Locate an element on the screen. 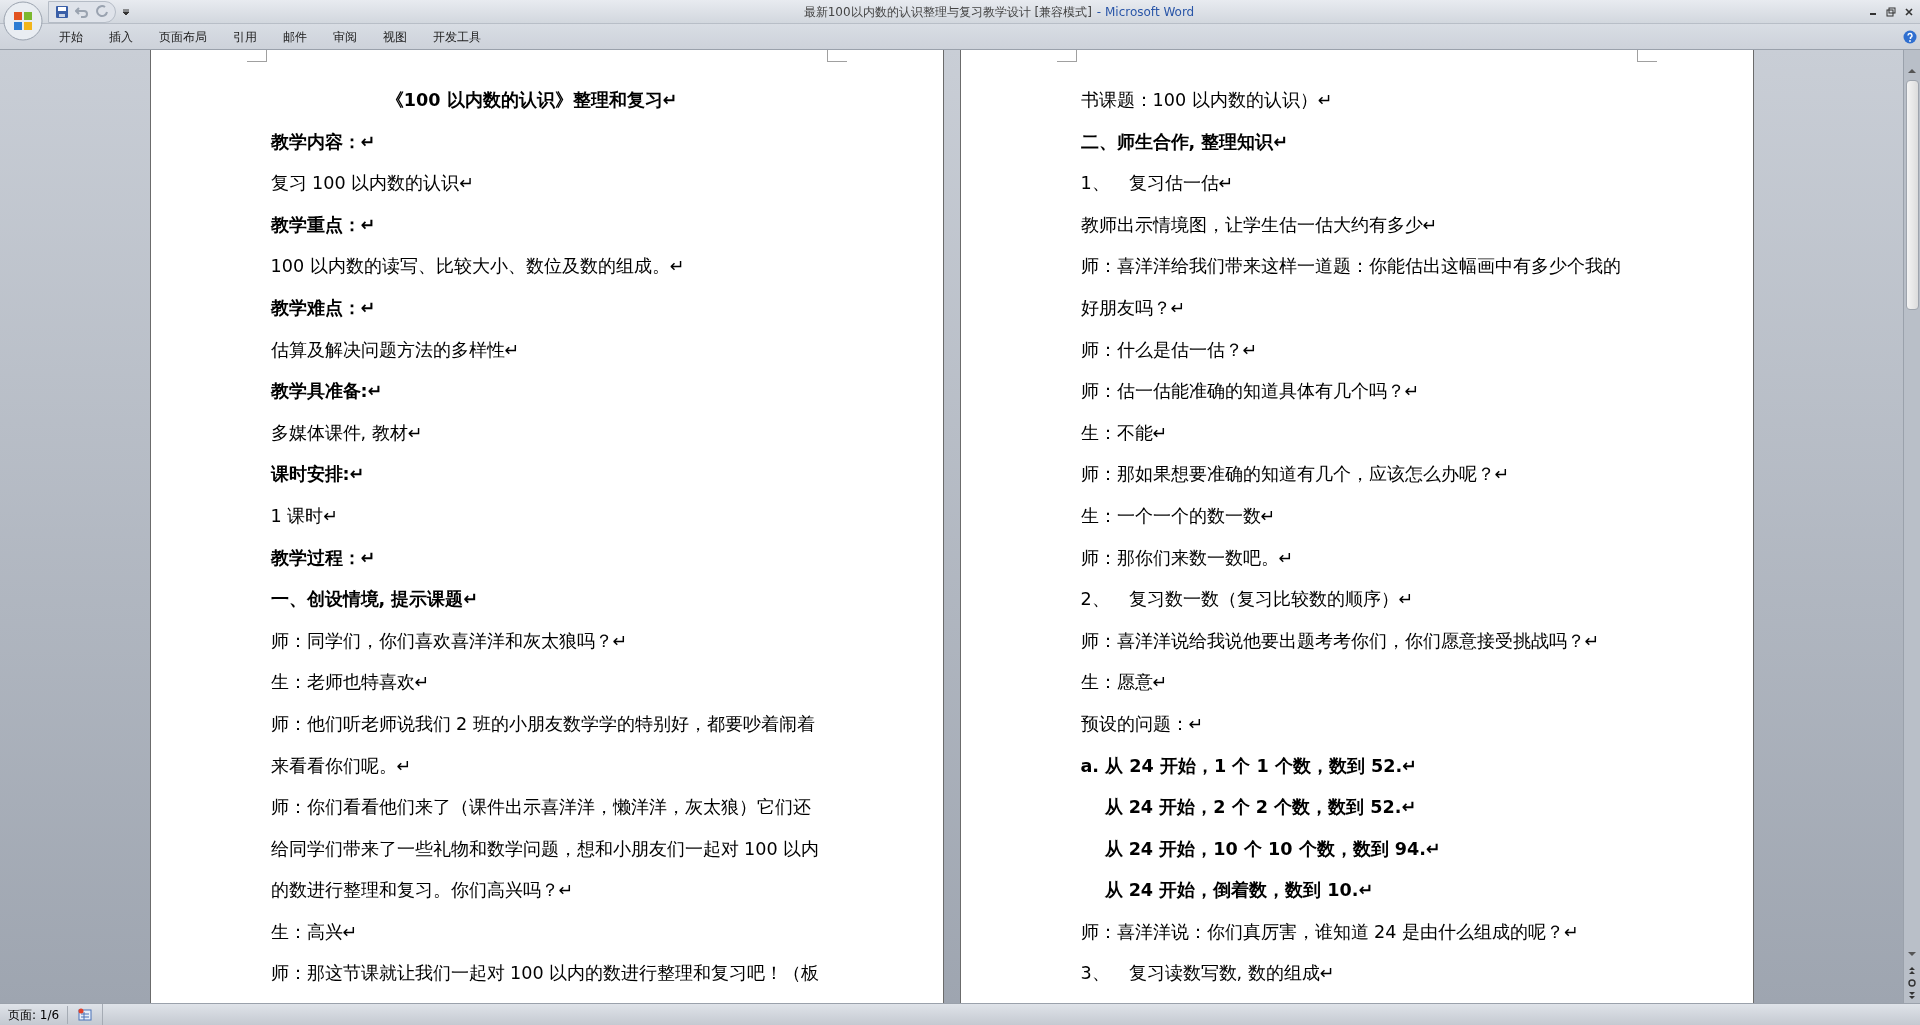  list-number: 2、 is located at coordinates (1095, 600).